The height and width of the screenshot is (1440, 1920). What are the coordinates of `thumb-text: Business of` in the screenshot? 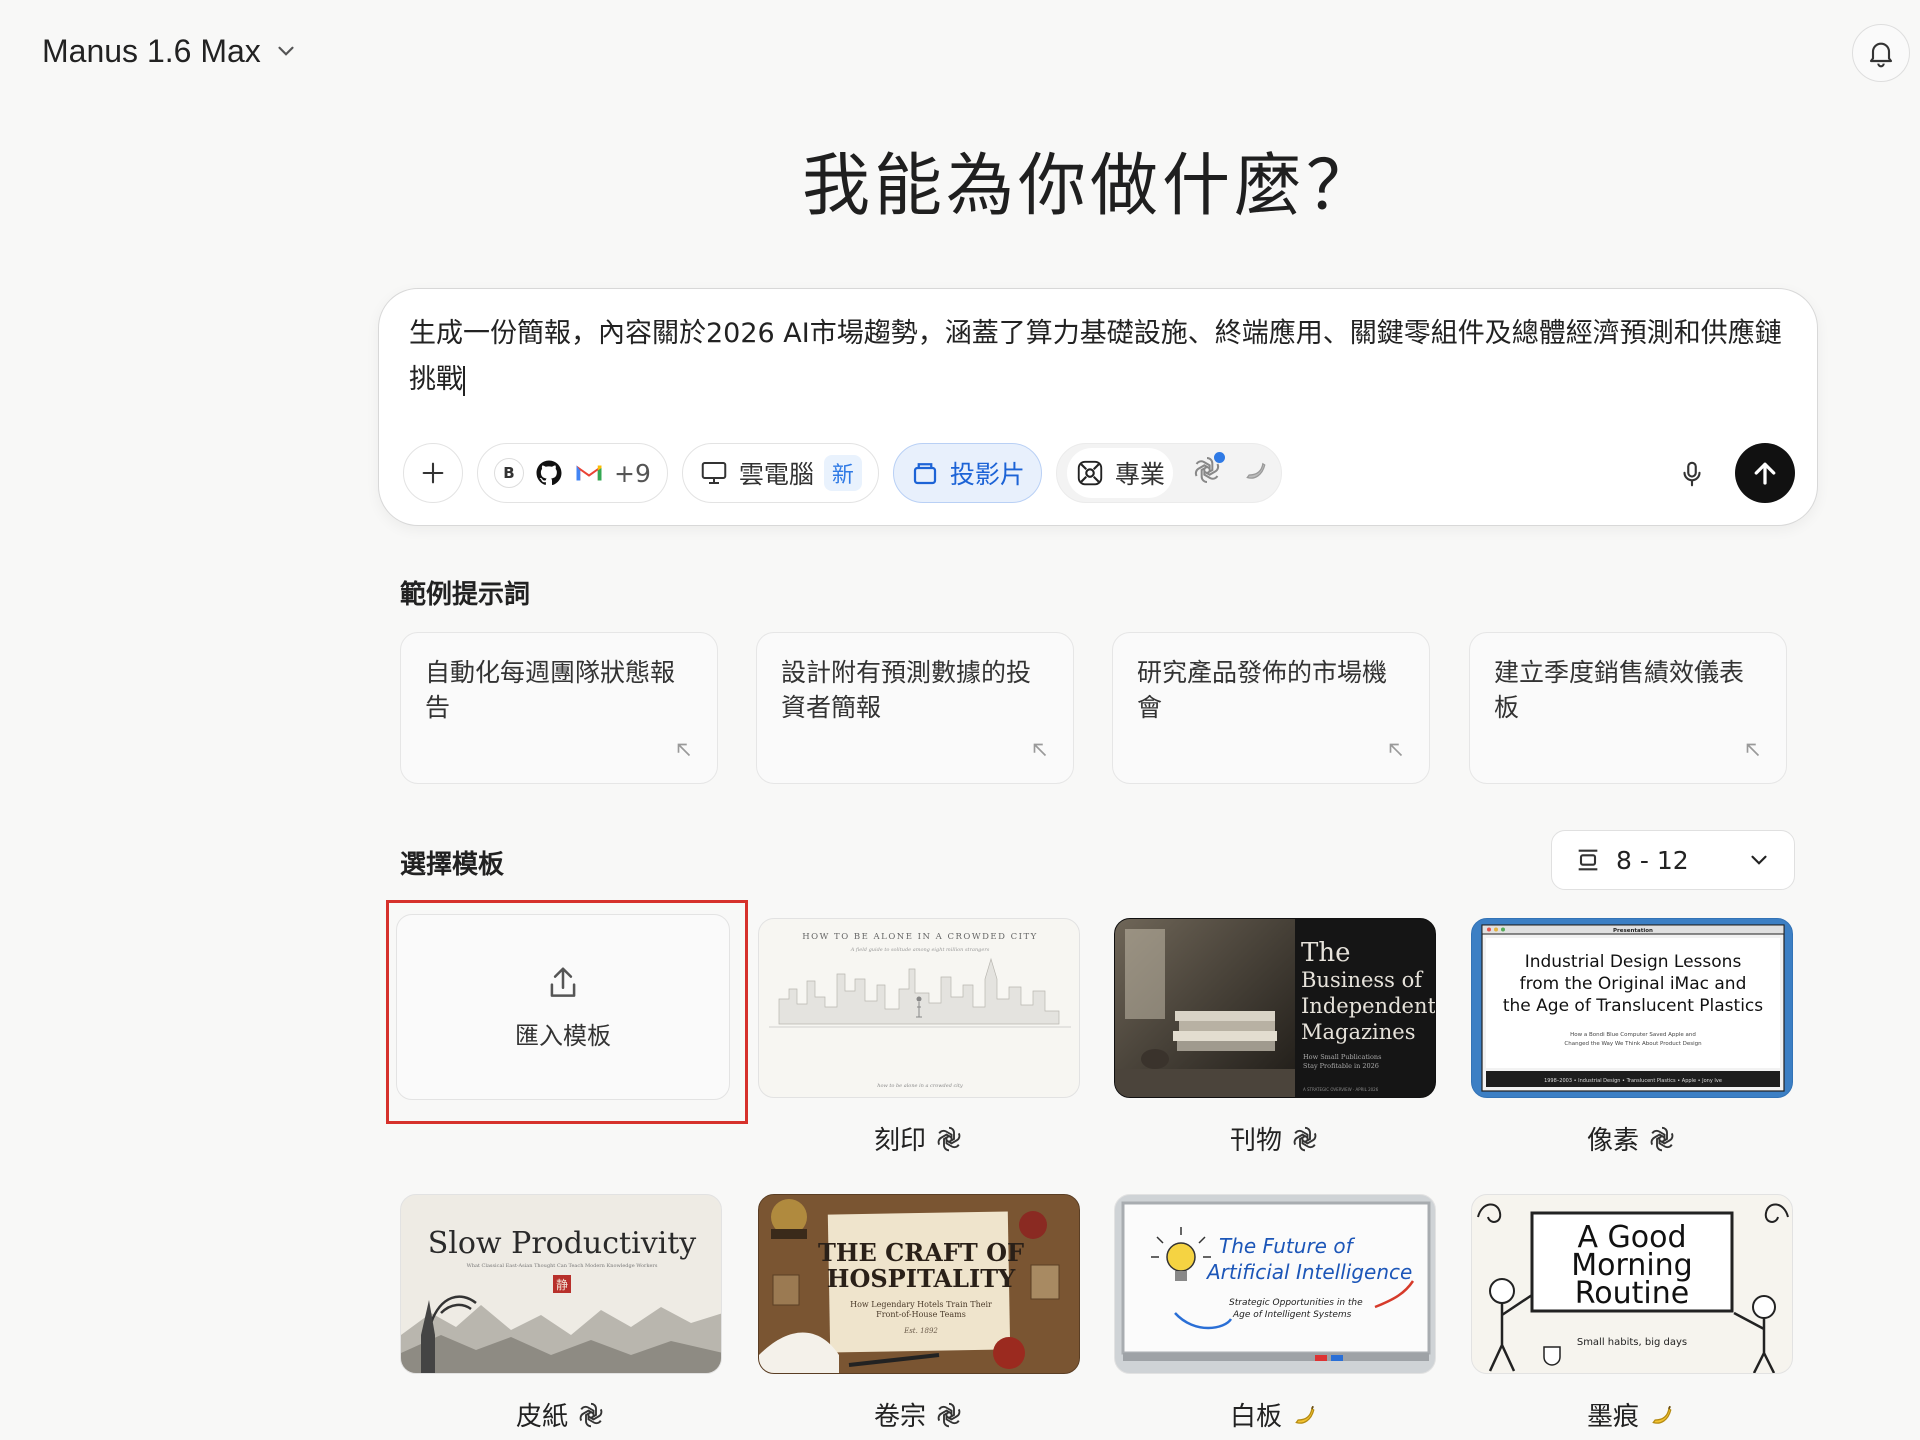 It's located at (1362, 980).